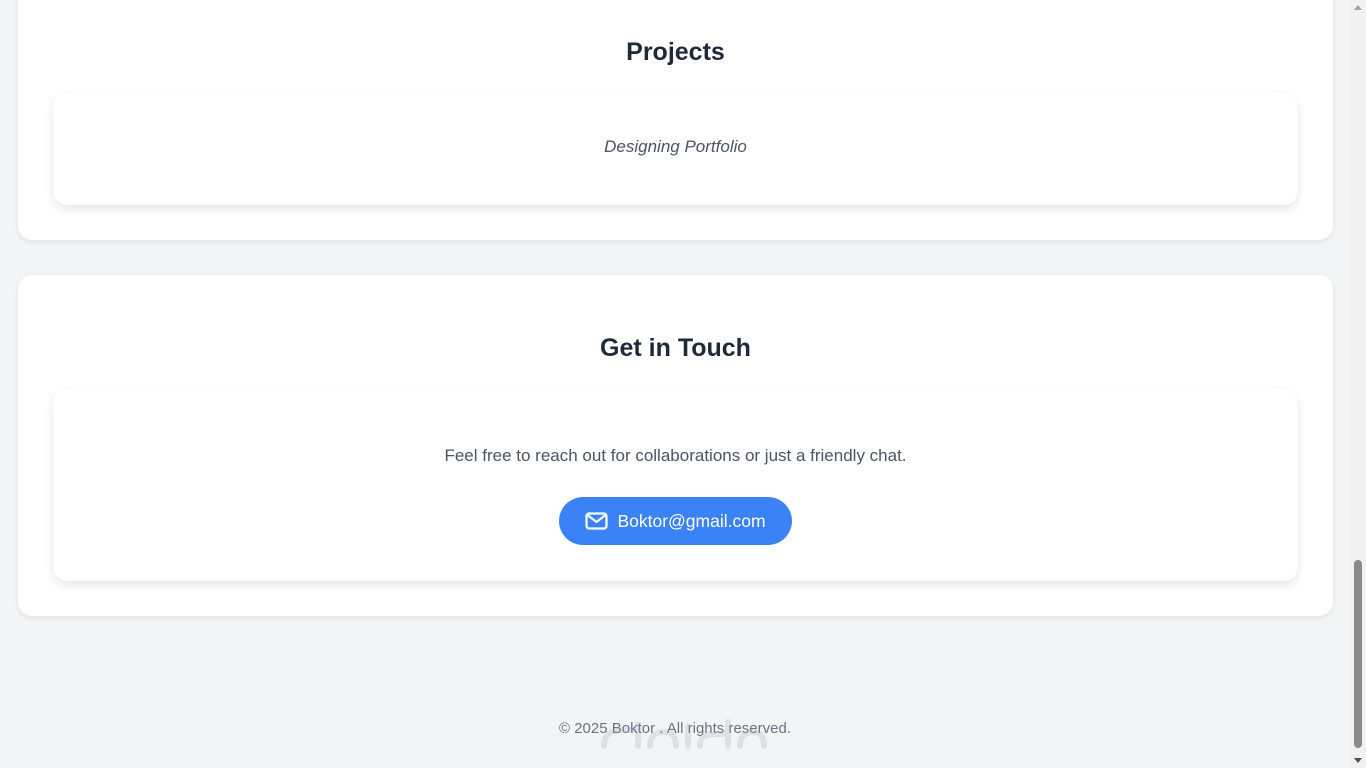 This screenshot has width=1366, height=768. What do you see at coordinates (1358, 7) in the screenshot?
I see `scroll-up-icon` at bounding box center [1358, 7].